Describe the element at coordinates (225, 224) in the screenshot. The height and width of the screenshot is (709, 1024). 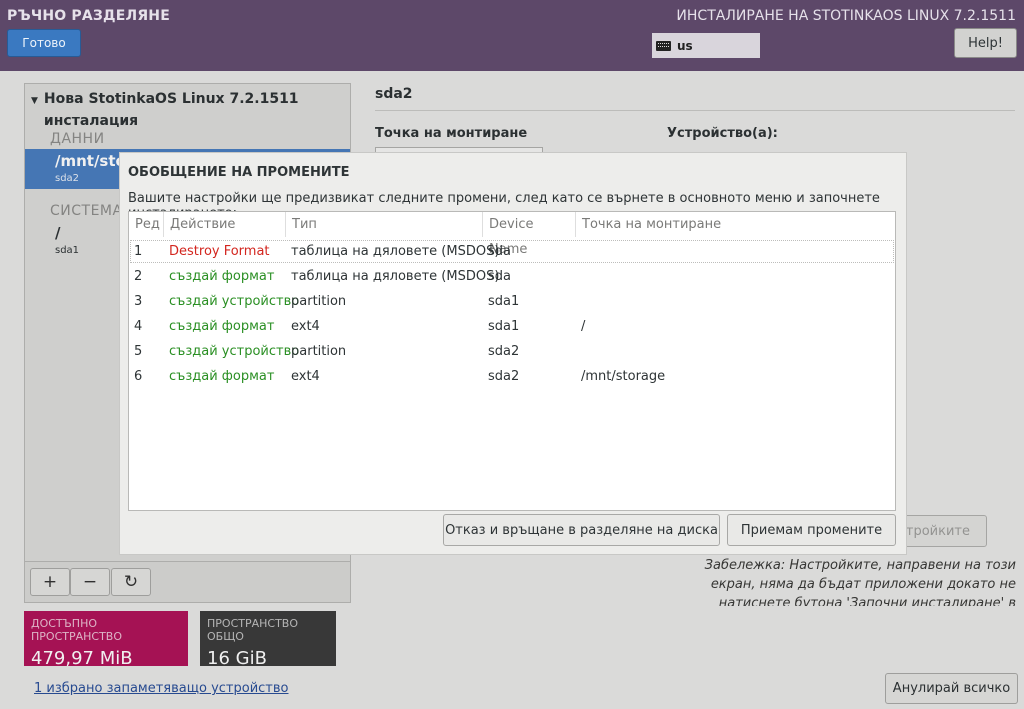
I see `column-header-action: Действие` at that location.